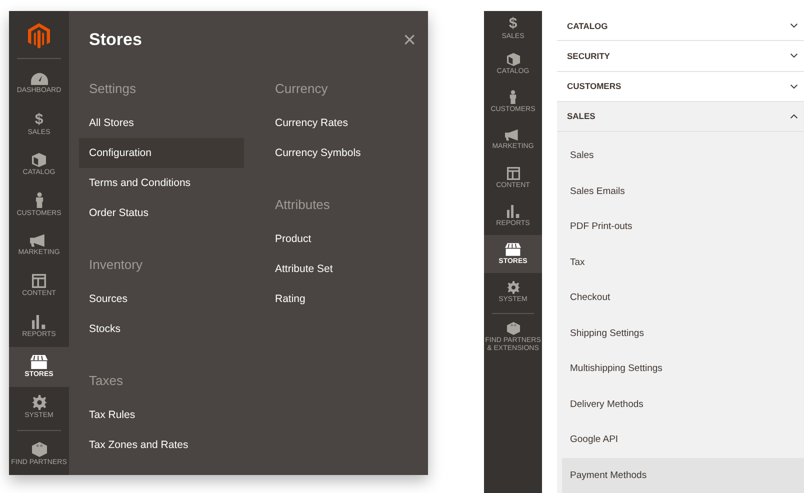 This screenshot has width=804, height=493. What do you see at coordinates (346, 299) in the screenshot?
I see `submenu-link: Rating` at bounding box center [346, 299].